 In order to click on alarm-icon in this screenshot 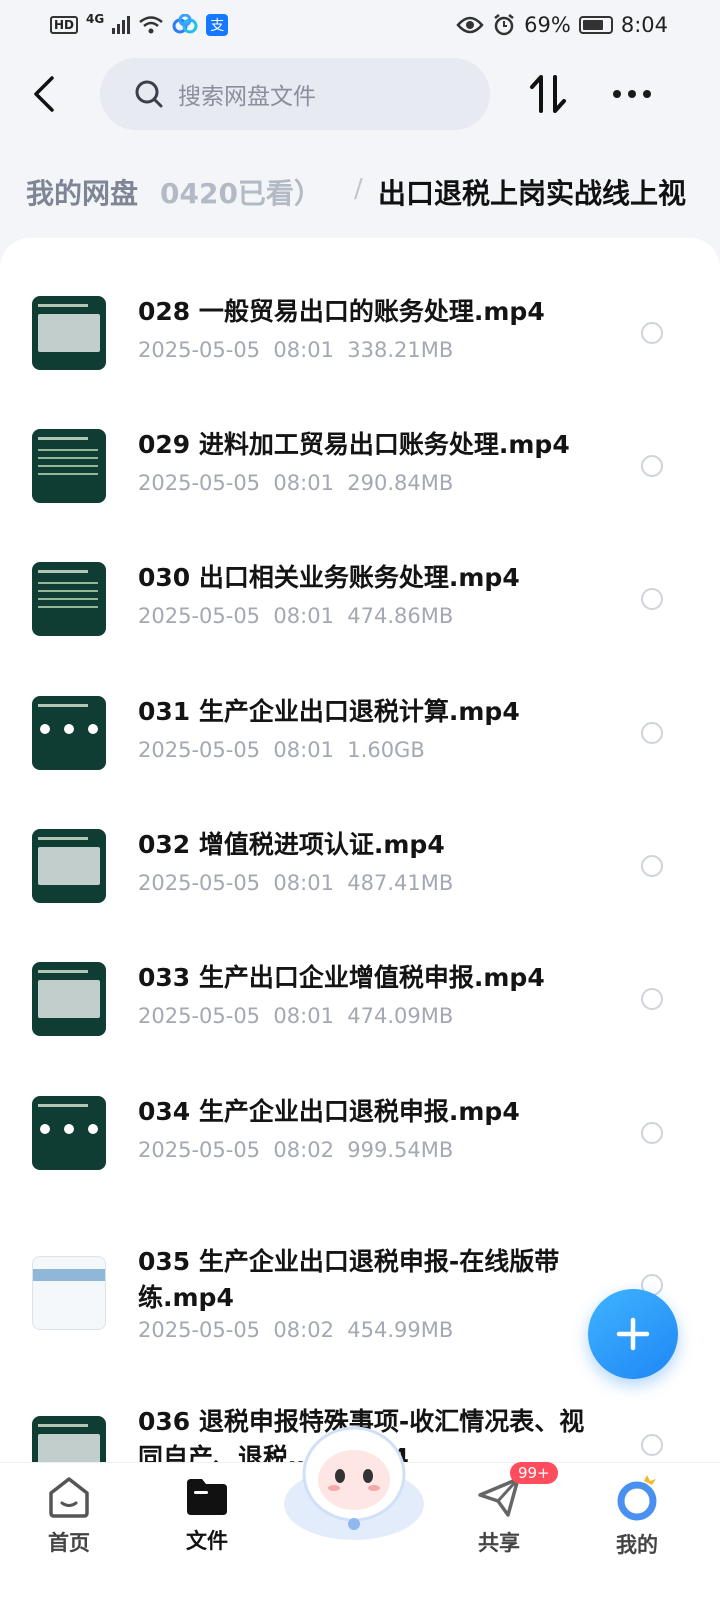, I will do `click(504, 25)`.